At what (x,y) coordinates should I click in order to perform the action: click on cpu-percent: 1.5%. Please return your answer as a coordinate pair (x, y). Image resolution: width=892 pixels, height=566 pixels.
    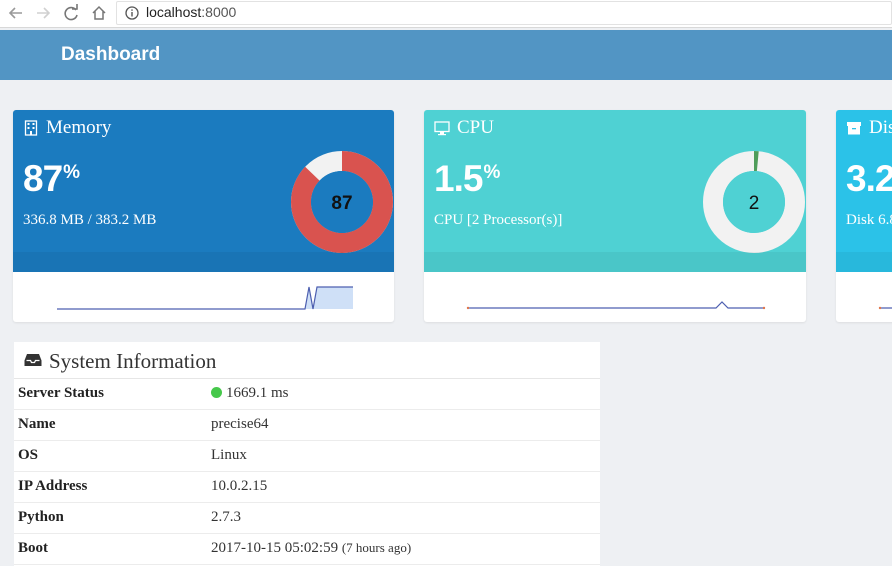
    Looking at the image, I should click on (467, 178).